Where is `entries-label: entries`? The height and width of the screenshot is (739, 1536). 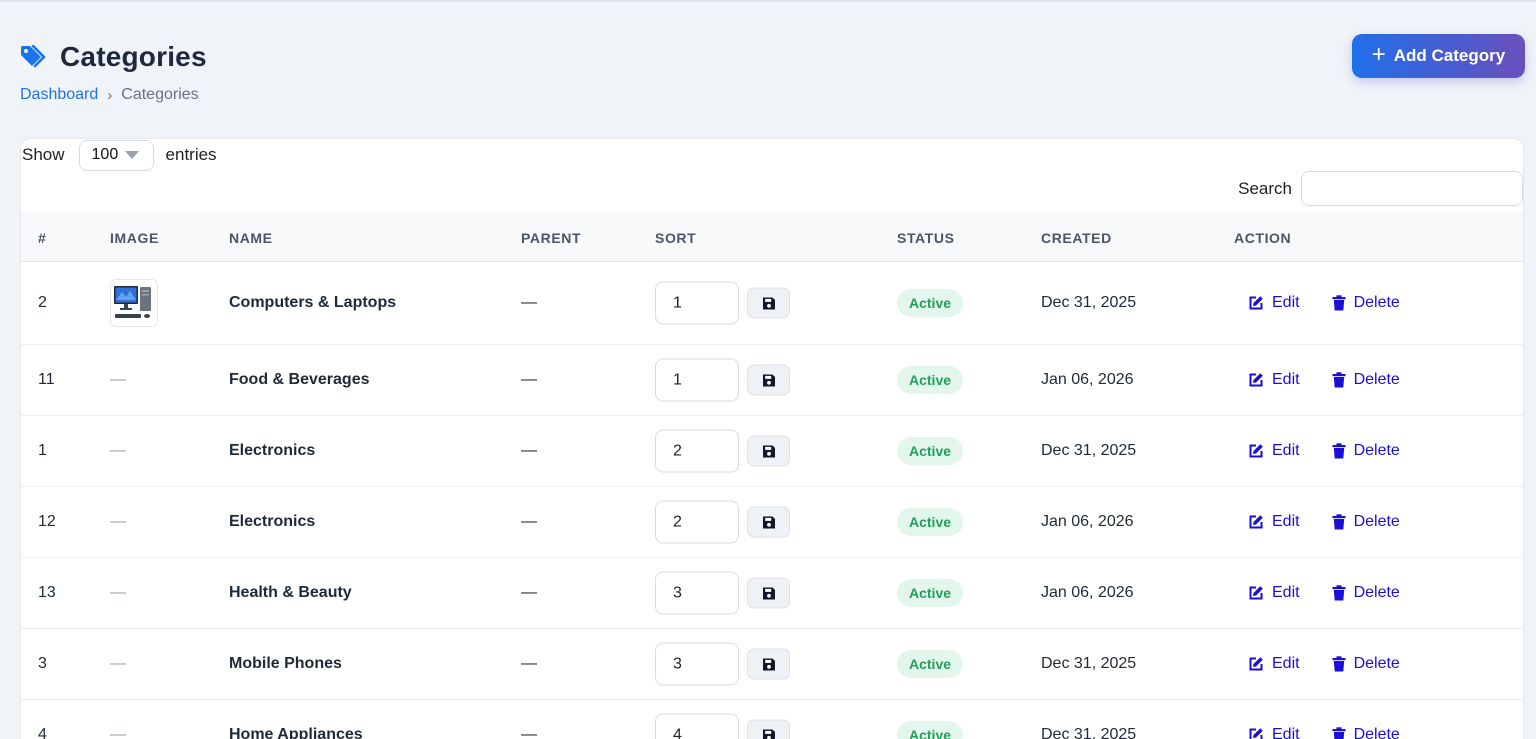
entries-label: entries is located at coordinates (191, 154).